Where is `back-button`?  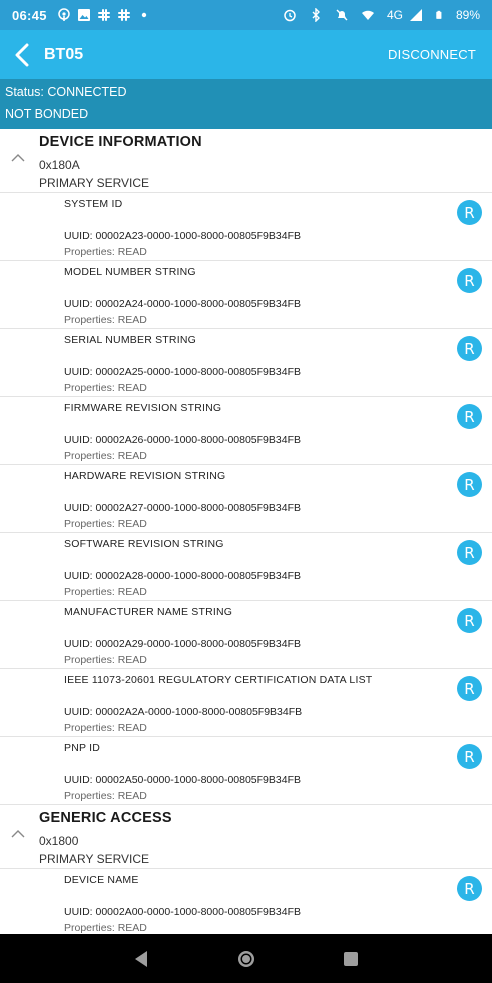
back-button is located at coordinates (22, 54).